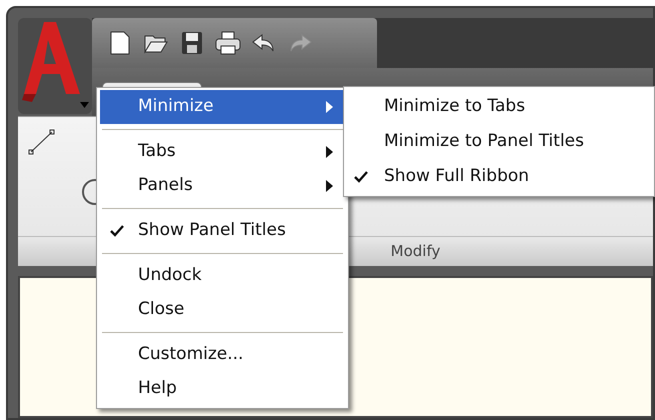 Image resolution: width=655 pixels, height=420 pixels. I want to click on line-tool-icon, so click(42, 142).